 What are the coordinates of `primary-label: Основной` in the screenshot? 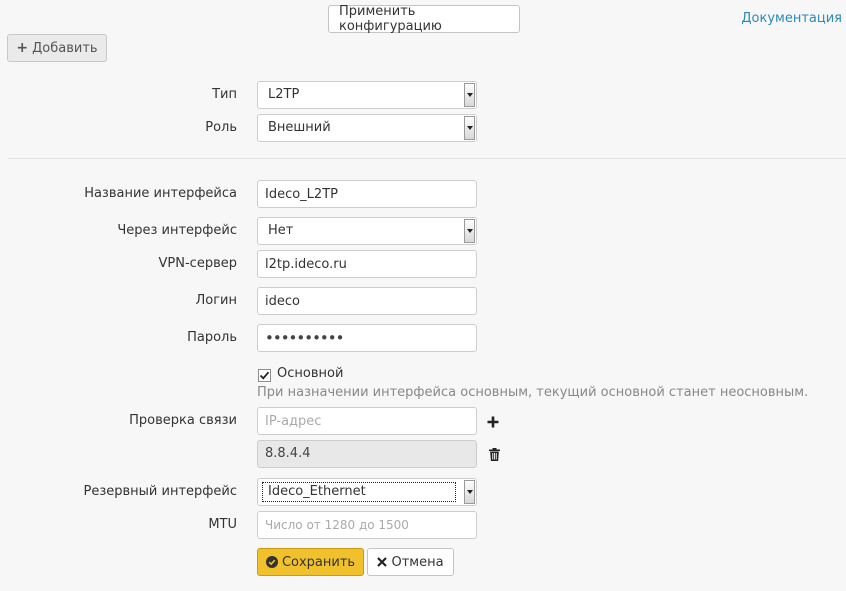 It's located at (310, 373).